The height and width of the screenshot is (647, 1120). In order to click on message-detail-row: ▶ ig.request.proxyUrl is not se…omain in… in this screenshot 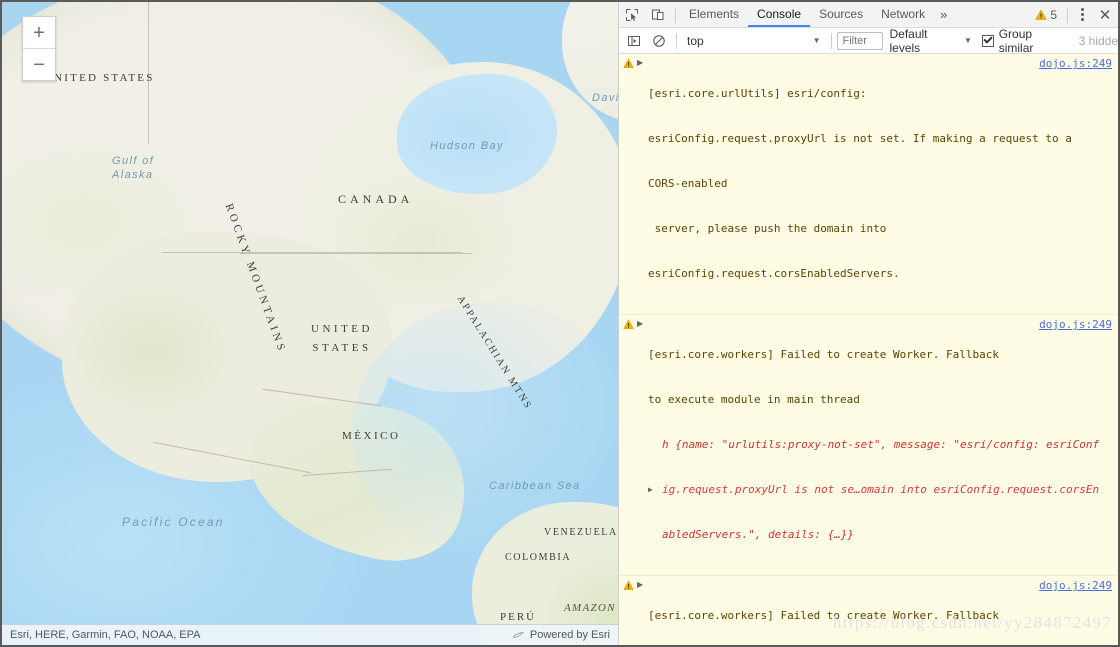, I will do `click(881, 489)`.